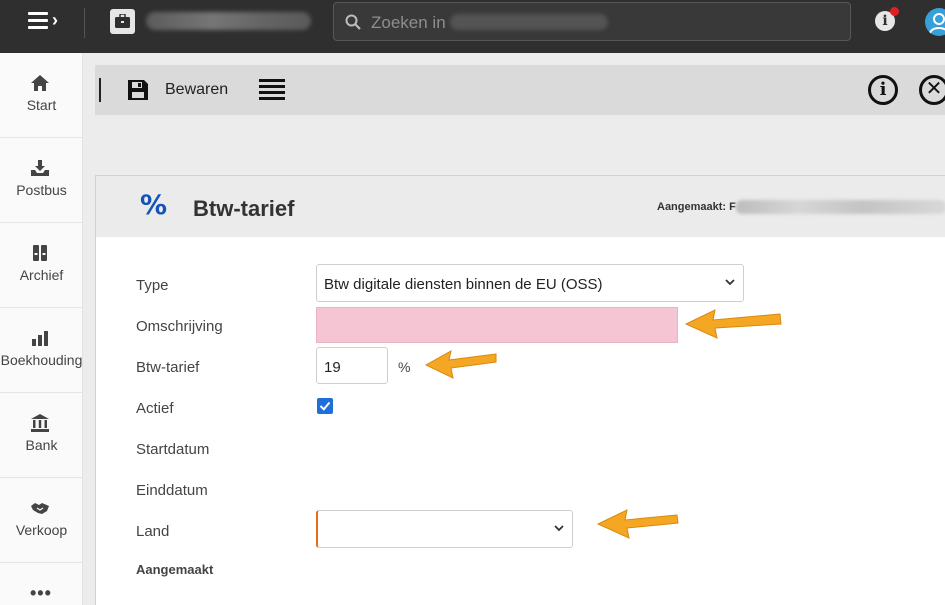 The image size is (945, 605). Describe the element at coordinates (244, 208) in the screenshot. I see `page-title: Btw-tarief` at that location.